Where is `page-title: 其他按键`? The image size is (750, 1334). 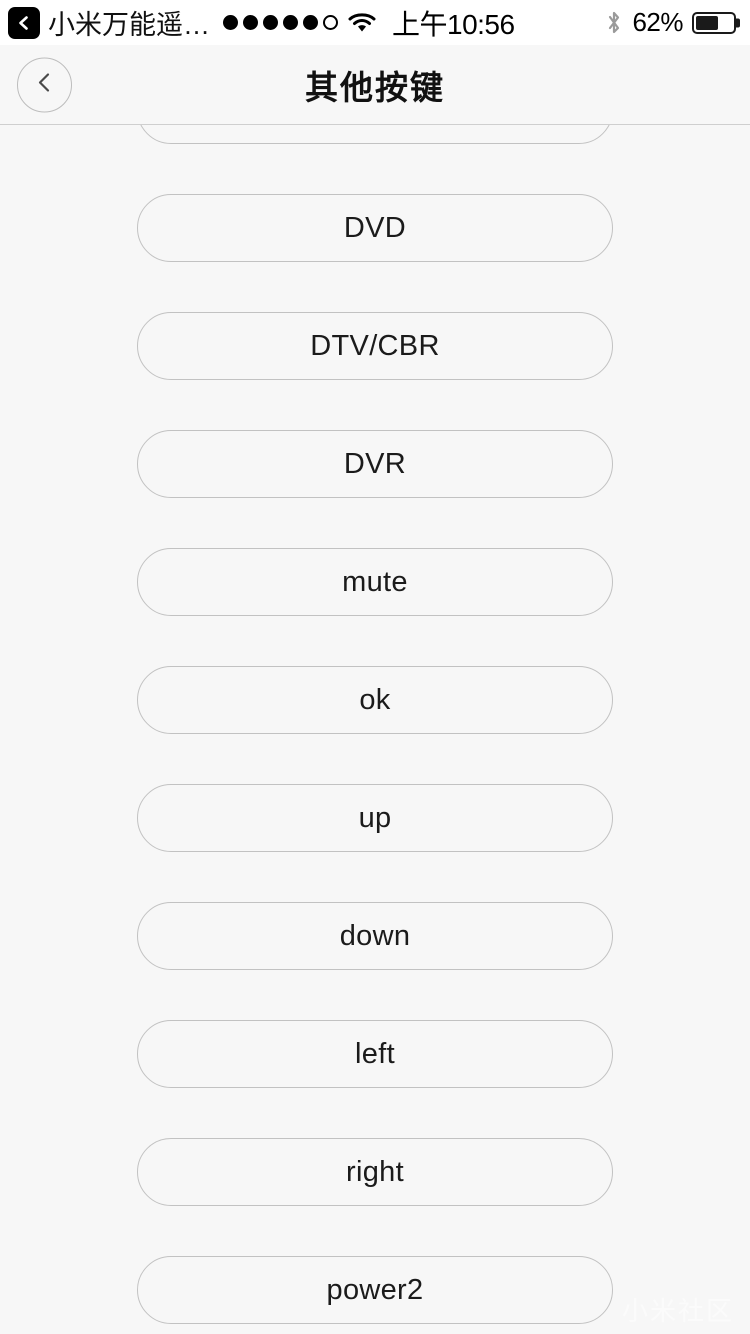 page-title: 其他按键 is located at coordinates (375, 87).